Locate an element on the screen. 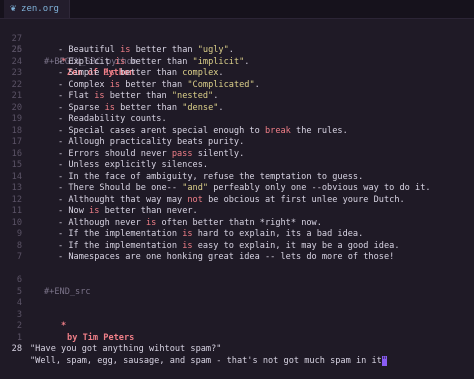  text-token: hard to explain, its a bad idea. is located at coordinates (278, 234).